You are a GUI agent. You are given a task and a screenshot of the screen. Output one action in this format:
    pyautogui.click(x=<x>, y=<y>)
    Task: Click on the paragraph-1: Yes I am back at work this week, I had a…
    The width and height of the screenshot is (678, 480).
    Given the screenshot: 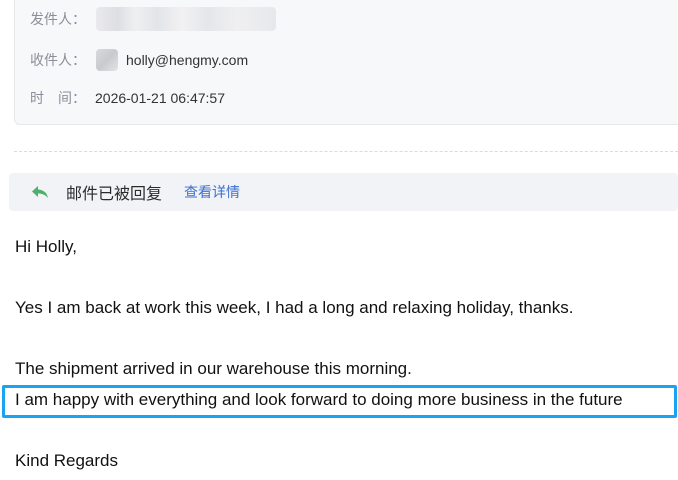 What is the action you would take?
    pyautogui.click(x=294, y=307)
    